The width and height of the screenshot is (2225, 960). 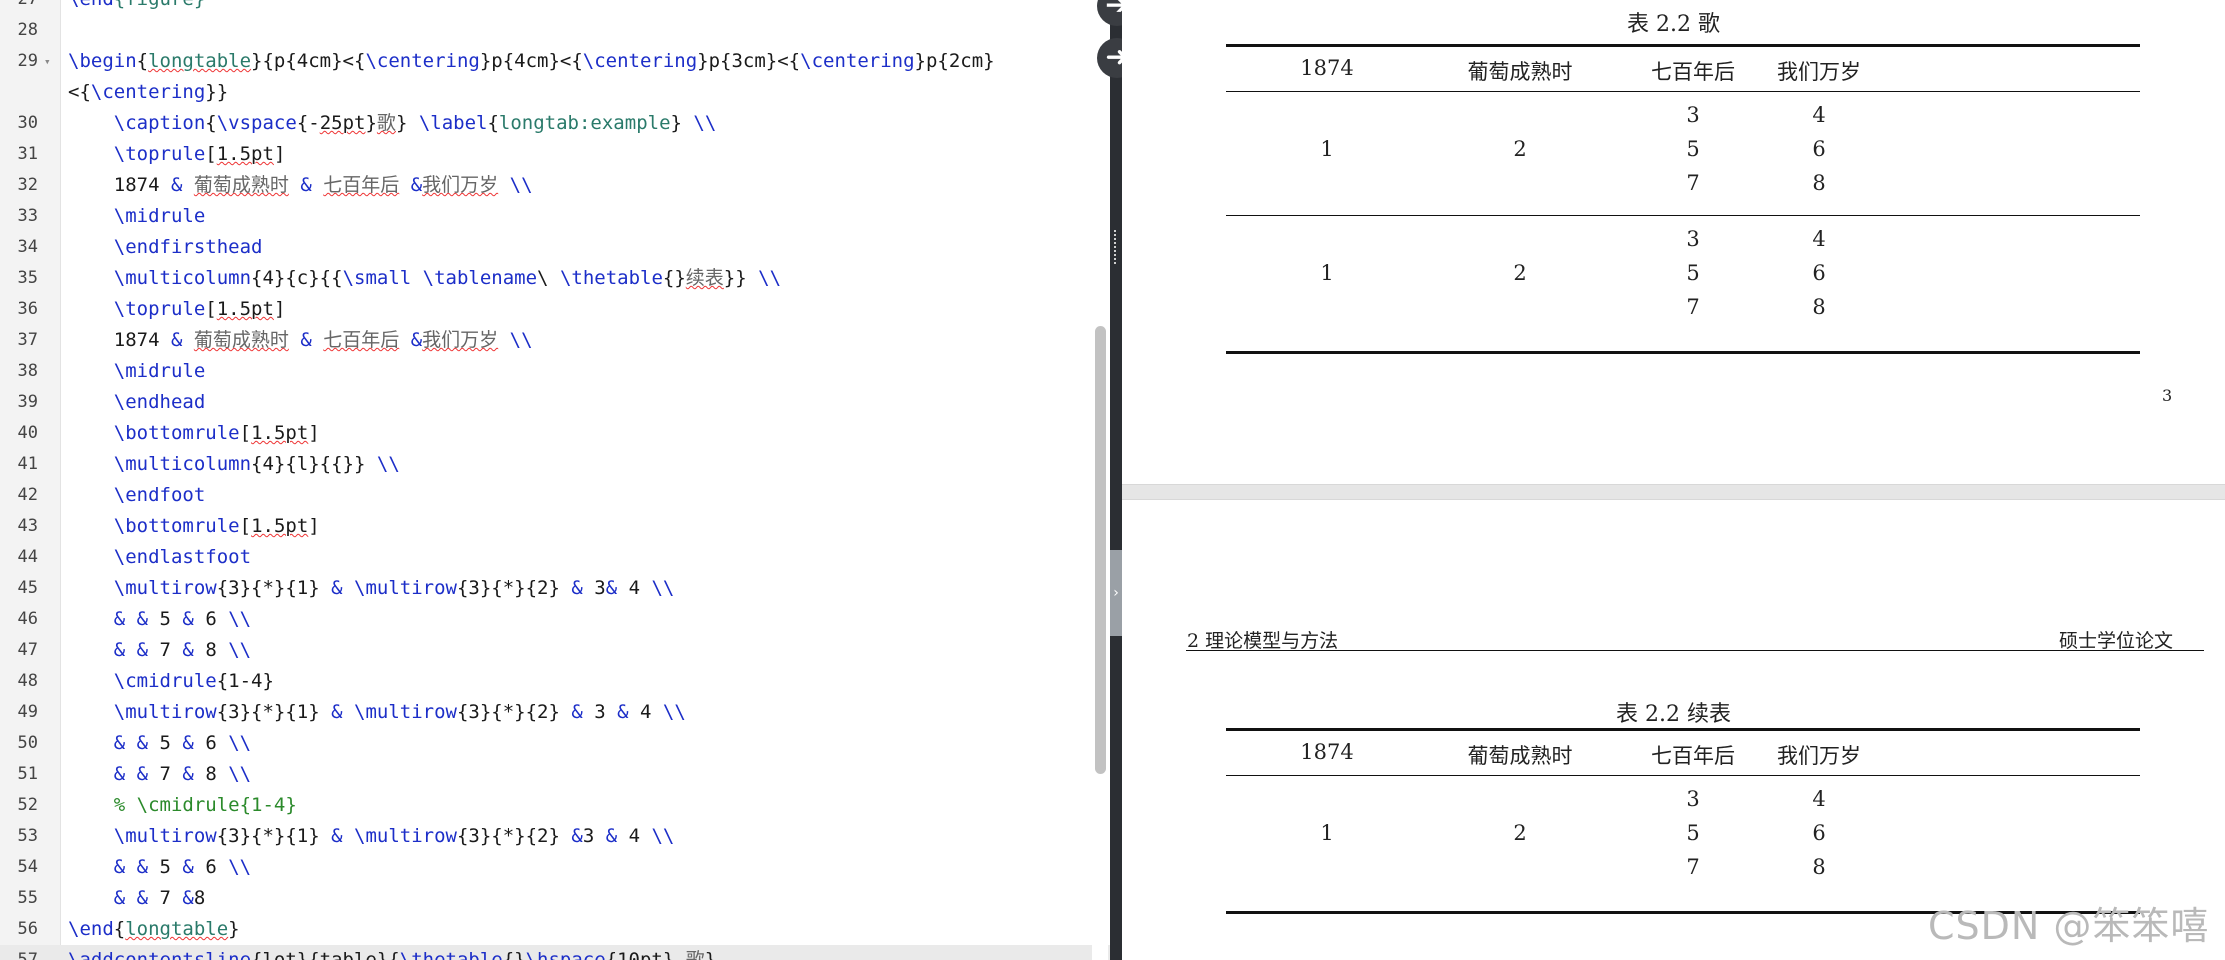 What do you see at coordinates (342, 123) in the screenshot?
I see `code-token: 25pt` at bounding box center [342, 123].